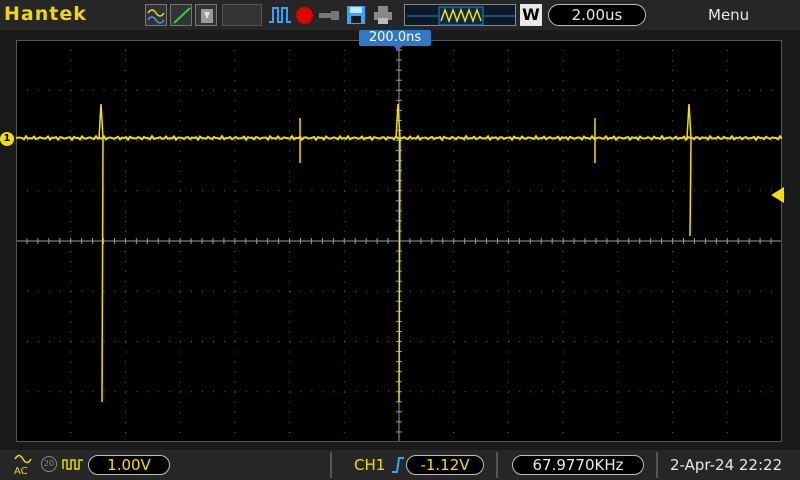  What do you see at coordinates (777, 195) in the screenshot?
I see `trigger-level-marker` at bounding box center [777, 195].